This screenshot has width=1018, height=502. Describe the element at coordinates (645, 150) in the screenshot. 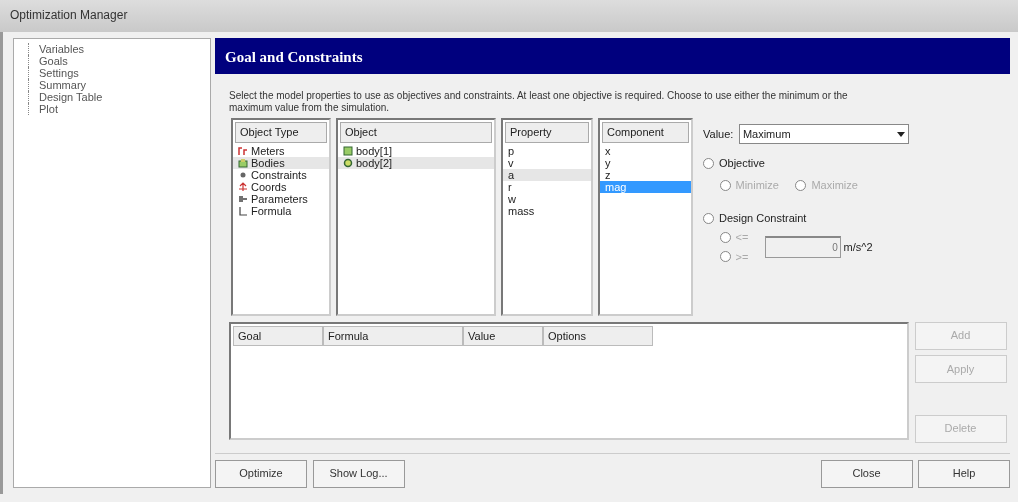

I see `list-item: x` at that location.